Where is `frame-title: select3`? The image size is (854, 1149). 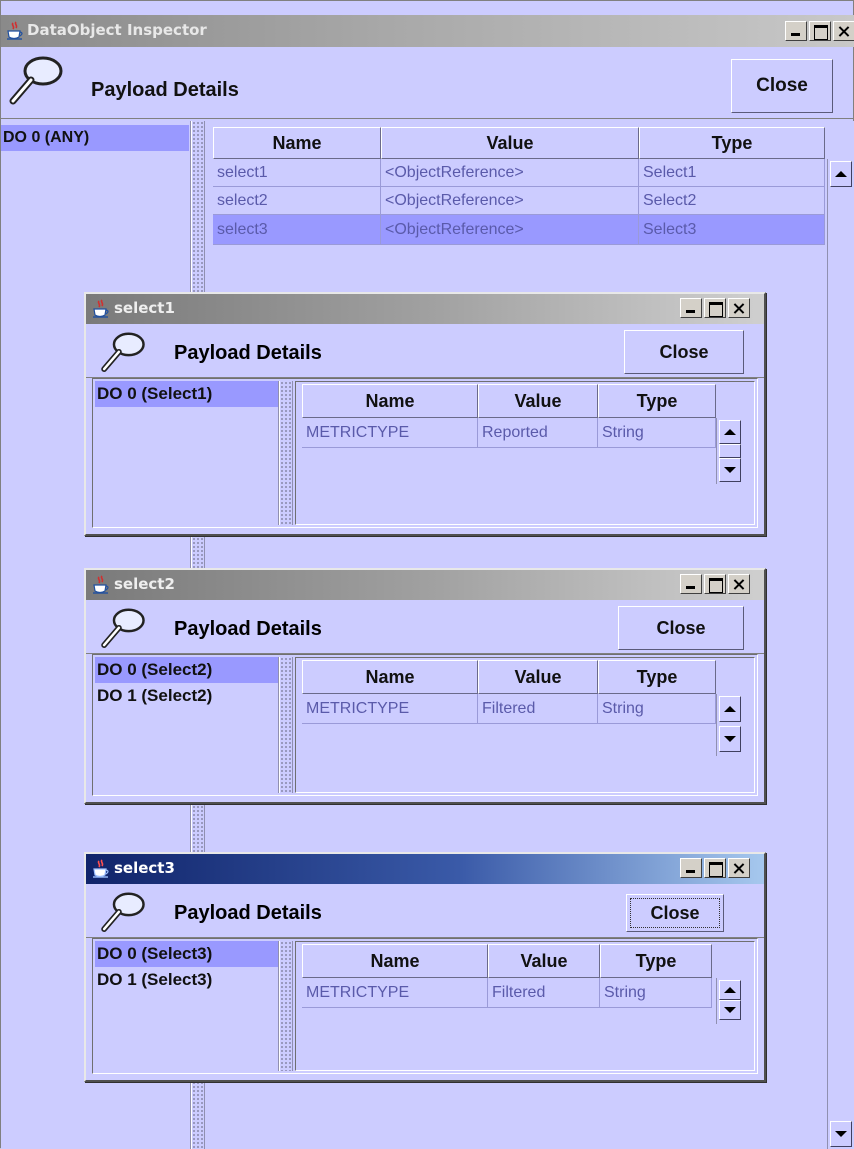
frame-title: select3 is located at coordinates (144, 868).